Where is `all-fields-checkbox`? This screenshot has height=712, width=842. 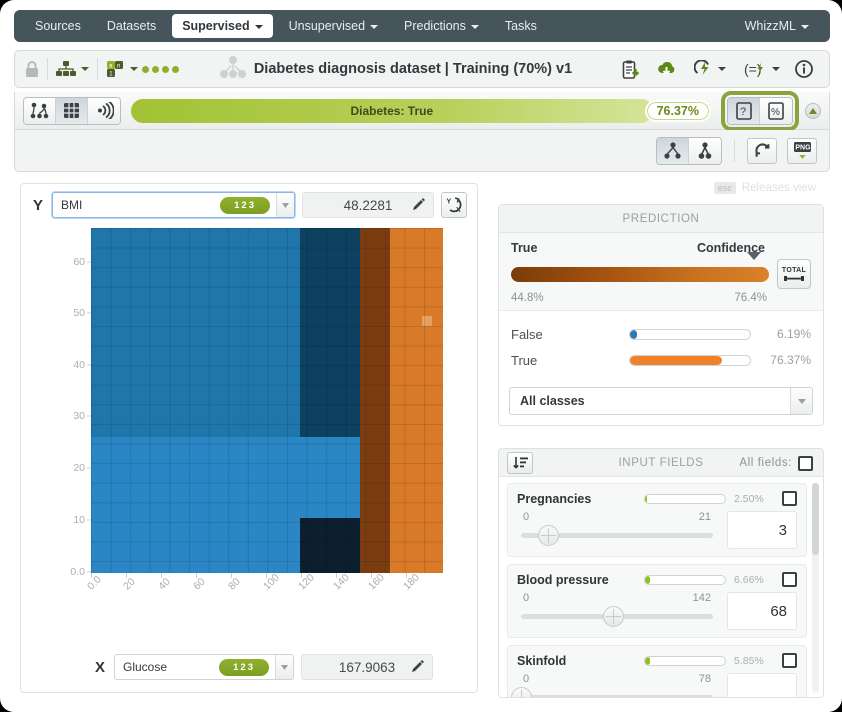
all-fields-checkbox is located at coordinates (805, 463).